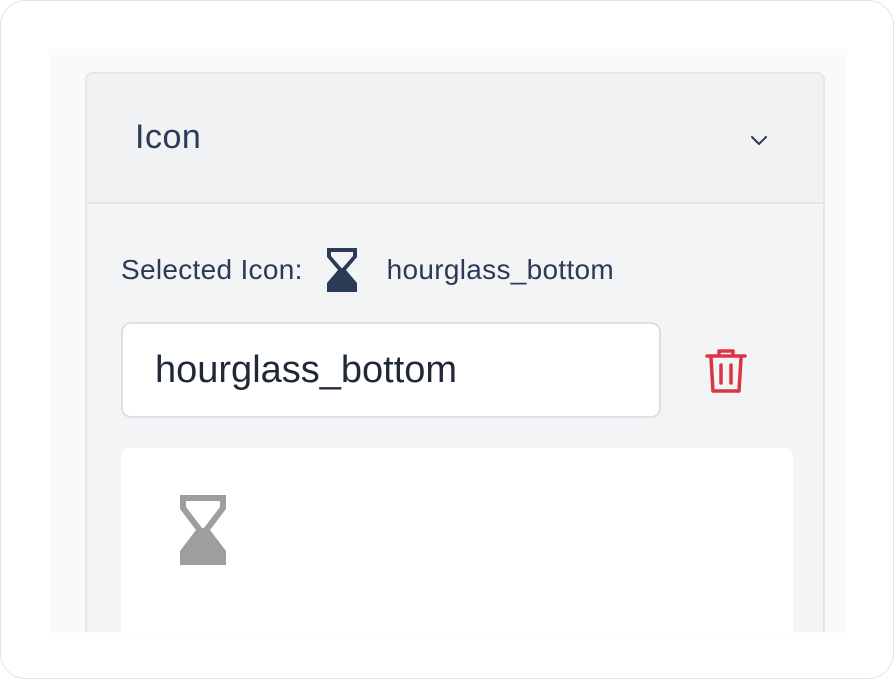 The width and height of the screenshot is (894, 679). I want to click on icon-search-input, so click(391, 370).